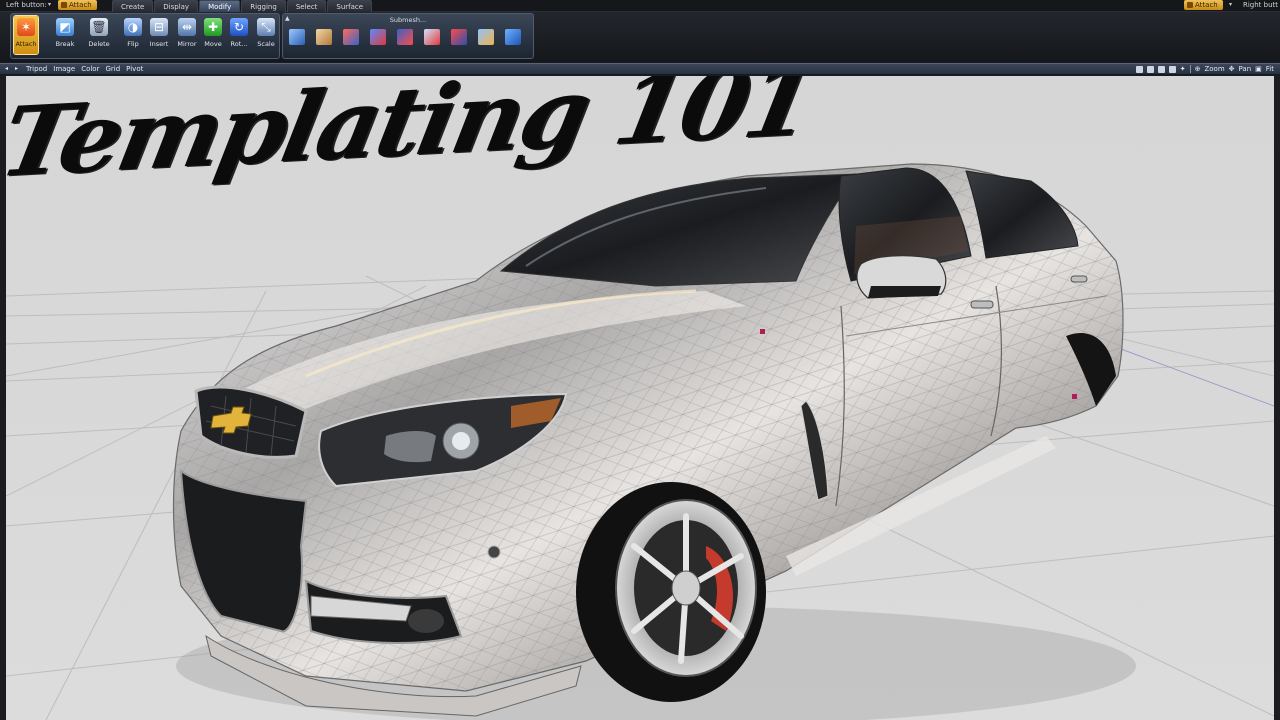  Describe the element at coordinates (99, 27) in the screenshot. I see `delete-icon: 🗑` at that location.